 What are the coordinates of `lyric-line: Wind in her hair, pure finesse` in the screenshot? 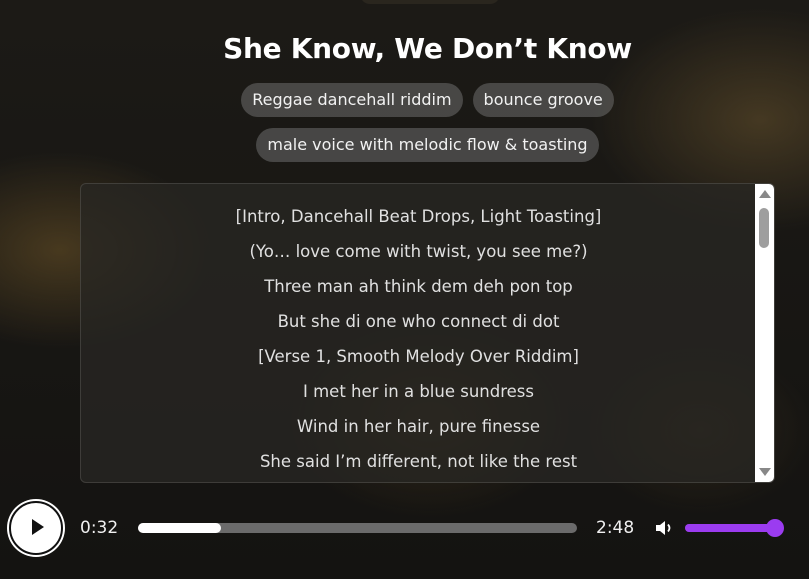 It's located at (418, 426).